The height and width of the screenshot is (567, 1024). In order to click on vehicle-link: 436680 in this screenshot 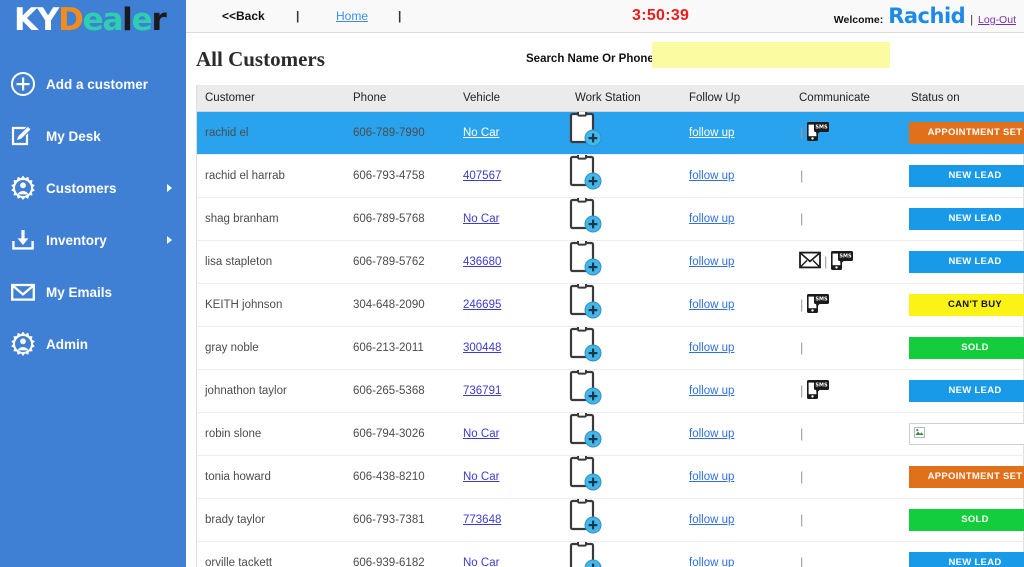, I will do `click(482, 262)`.